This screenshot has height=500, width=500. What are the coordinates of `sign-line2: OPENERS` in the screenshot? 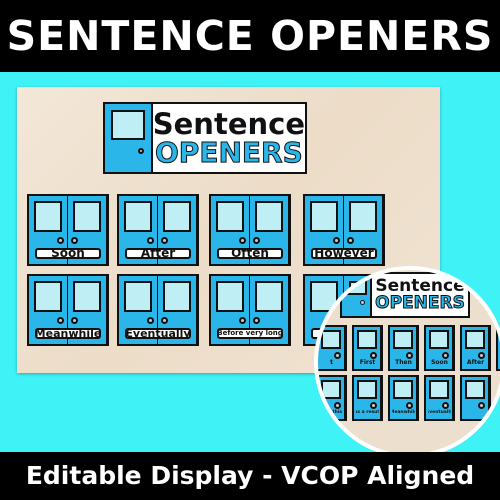 It's located at (229, 152).